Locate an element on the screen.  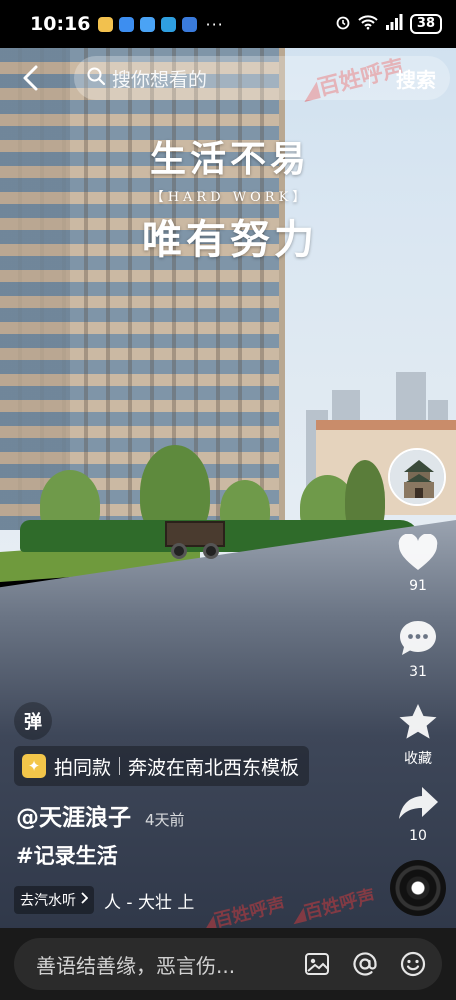
emoji-icon is located at coordinates (413, 964).